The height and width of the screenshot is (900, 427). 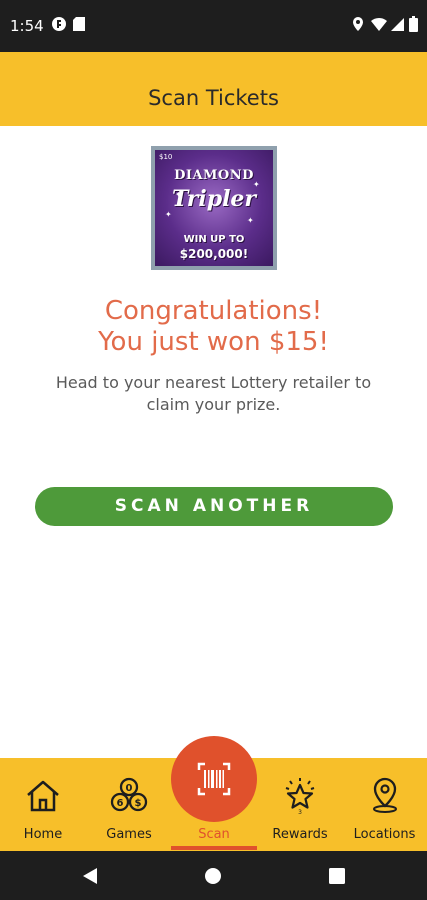 I want to click on home-circle-icon, so click(x=213, y=878).